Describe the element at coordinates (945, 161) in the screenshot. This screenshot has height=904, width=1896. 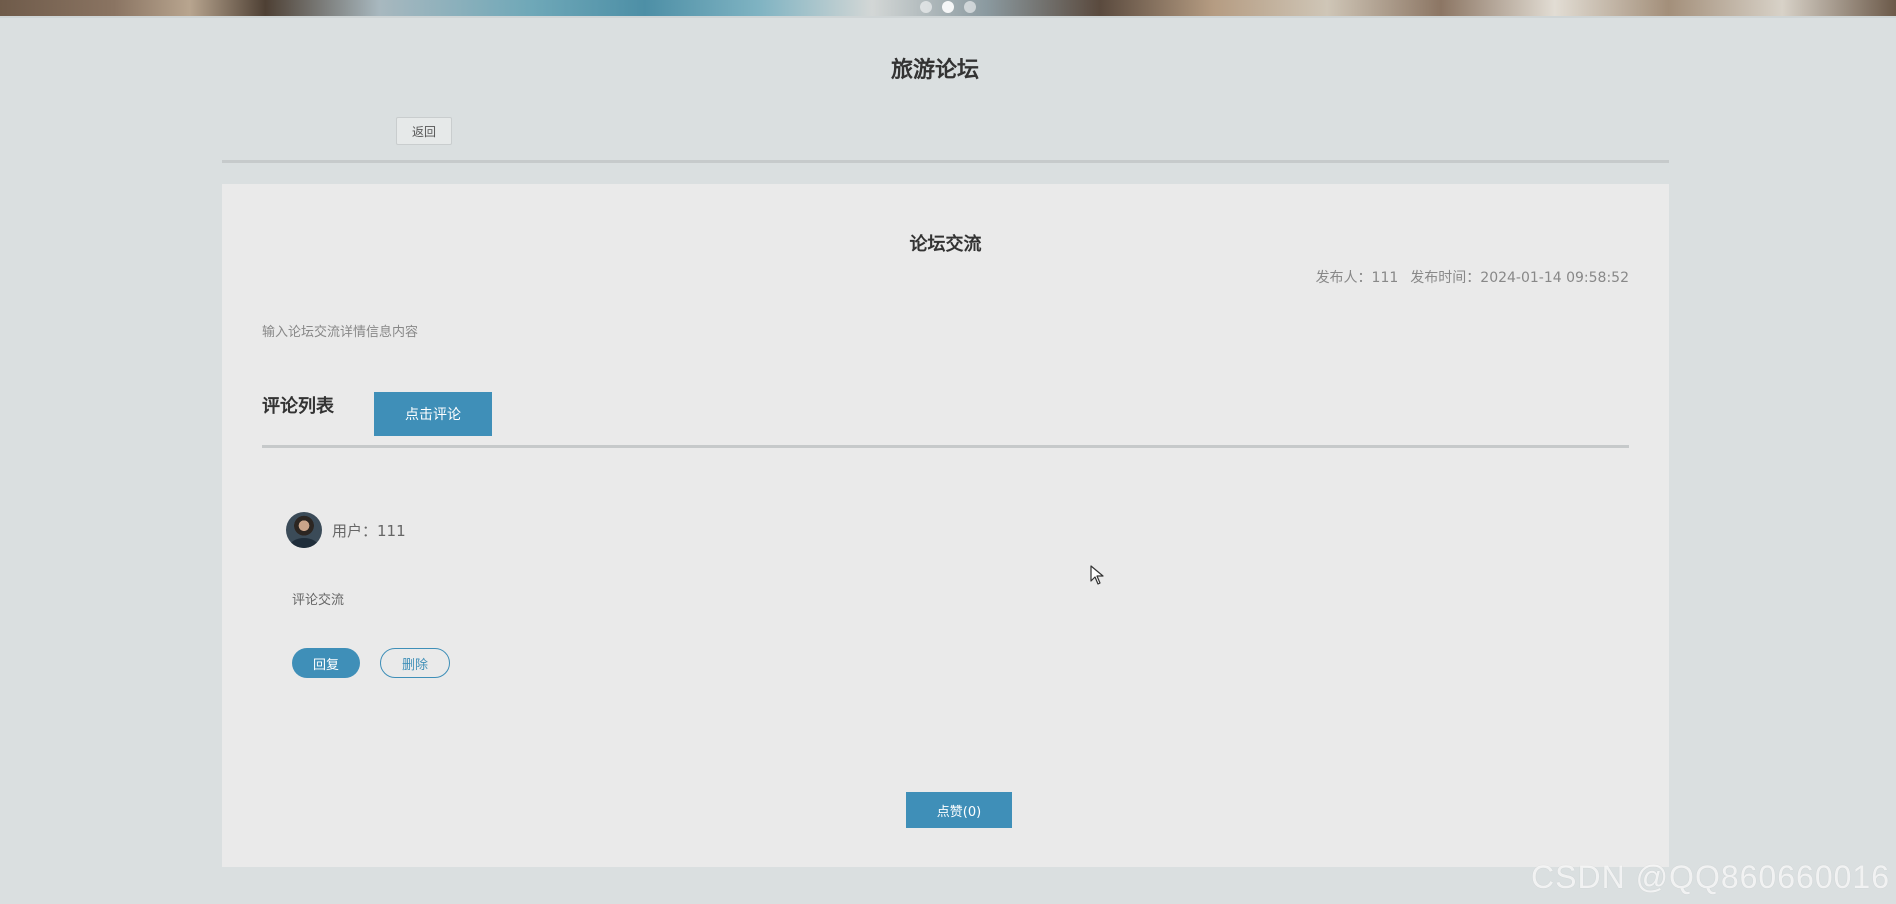
I see `header-divider` at that location.